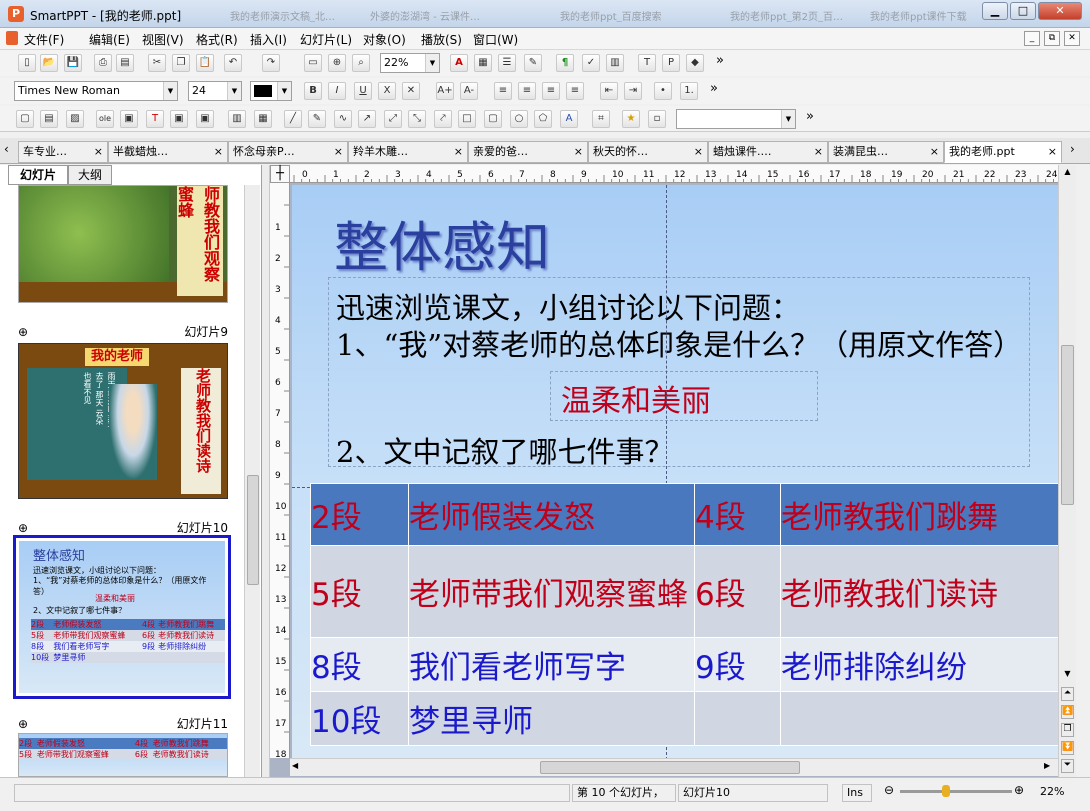 This screenshot has width=1090, height=811. I want to click on zoom-slider-thumb, so click(946, 791).